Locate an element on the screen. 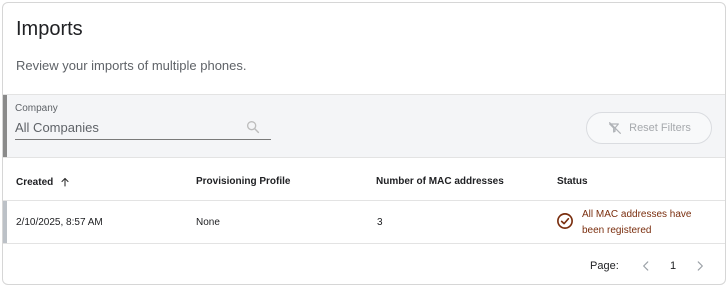 Image resolution: width=728 pixels, height=287 pixels. column-header-mac-count-label: Number of MAC addresses is located at coordinates (440, 181).